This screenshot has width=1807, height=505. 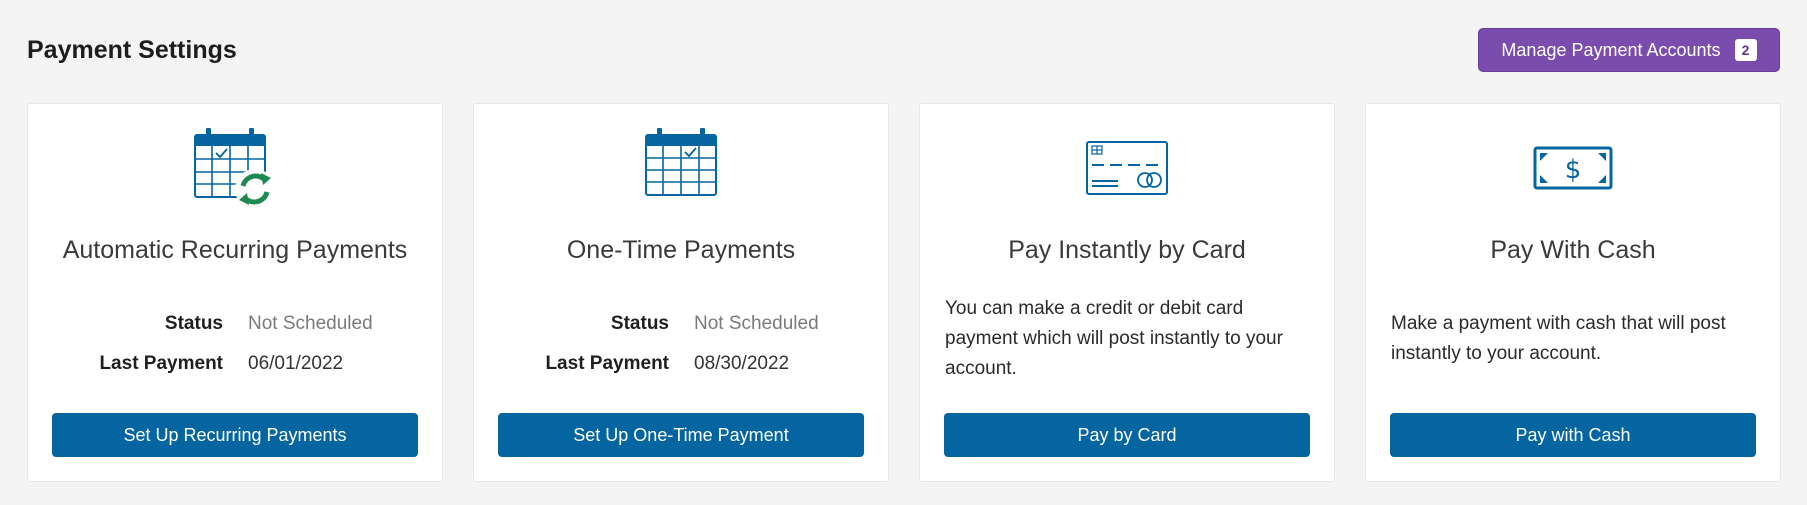 I want to click on card-title: Pay With Cash, so click(x=1573, y=250).